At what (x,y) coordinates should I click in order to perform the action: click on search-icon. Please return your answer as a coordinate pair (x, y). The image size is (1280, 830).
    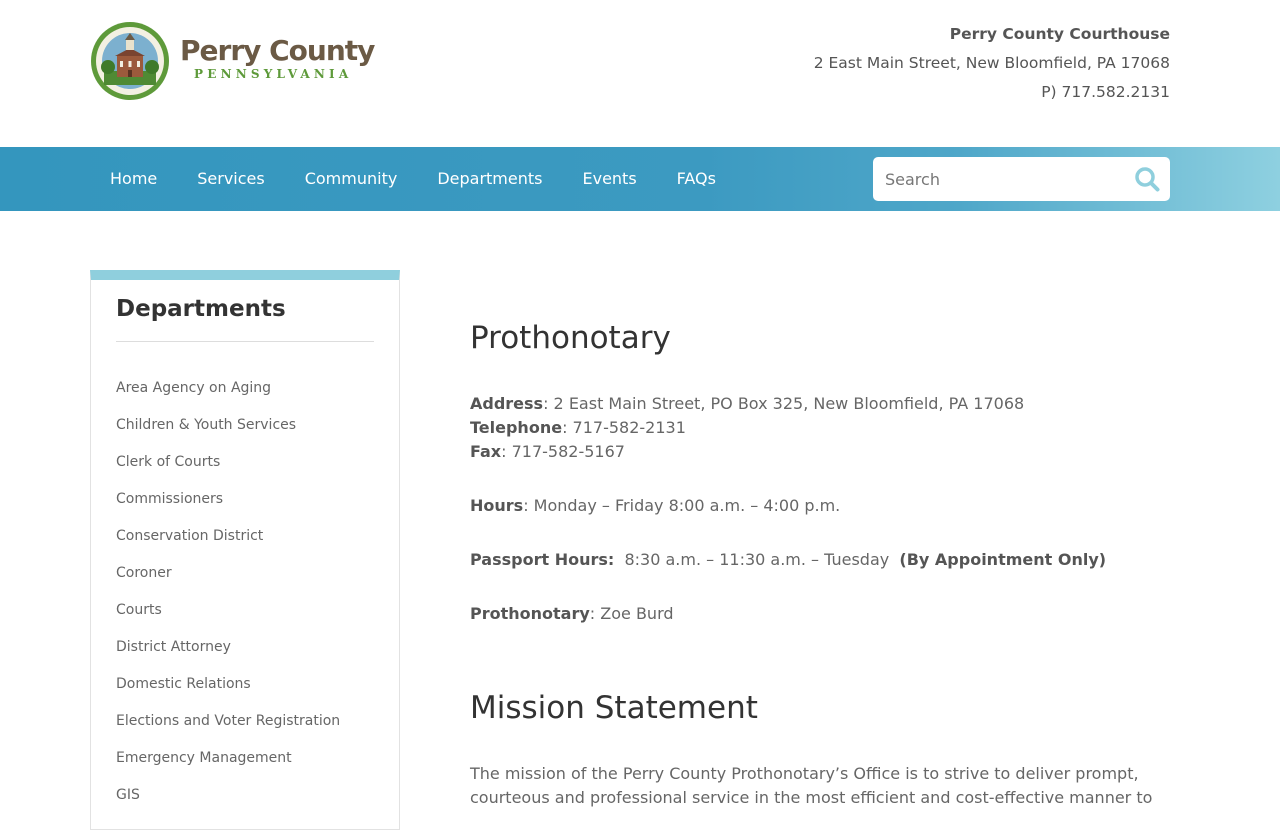
    Looking at the image, I should click on (1147, 179).